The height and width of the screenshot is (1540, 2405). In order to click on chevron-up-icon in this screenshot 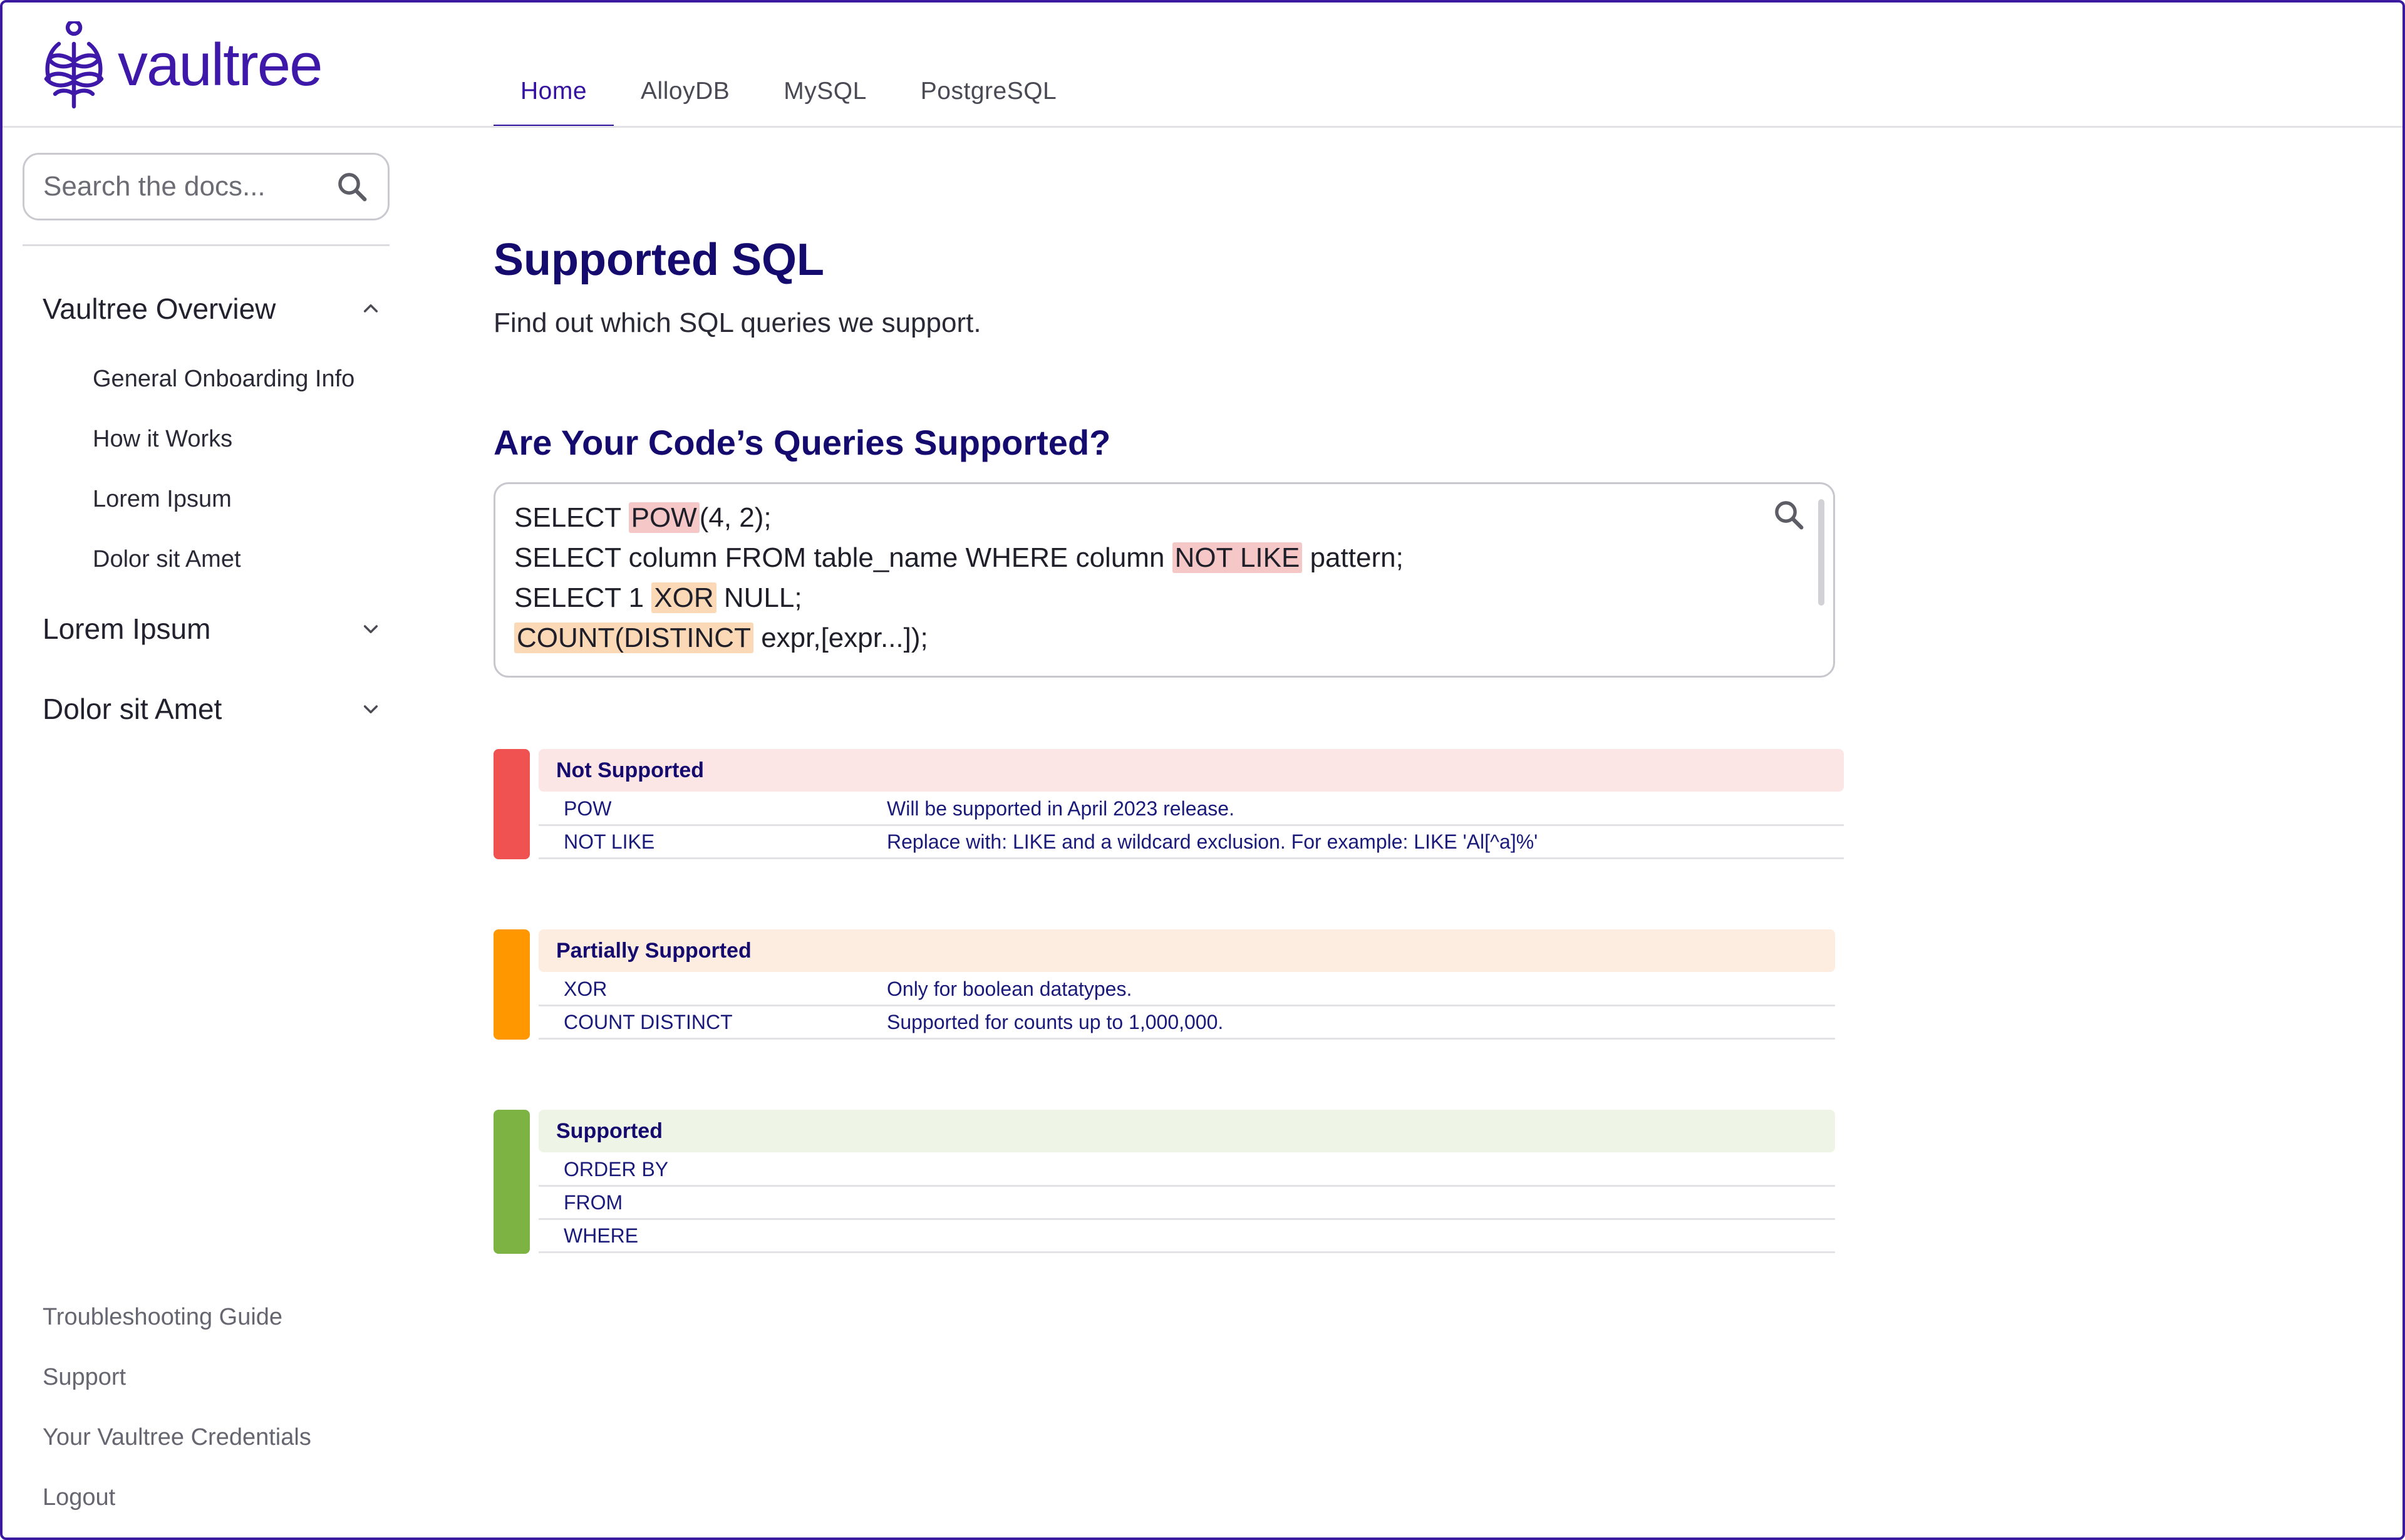, I will do `click(371, 309)`.